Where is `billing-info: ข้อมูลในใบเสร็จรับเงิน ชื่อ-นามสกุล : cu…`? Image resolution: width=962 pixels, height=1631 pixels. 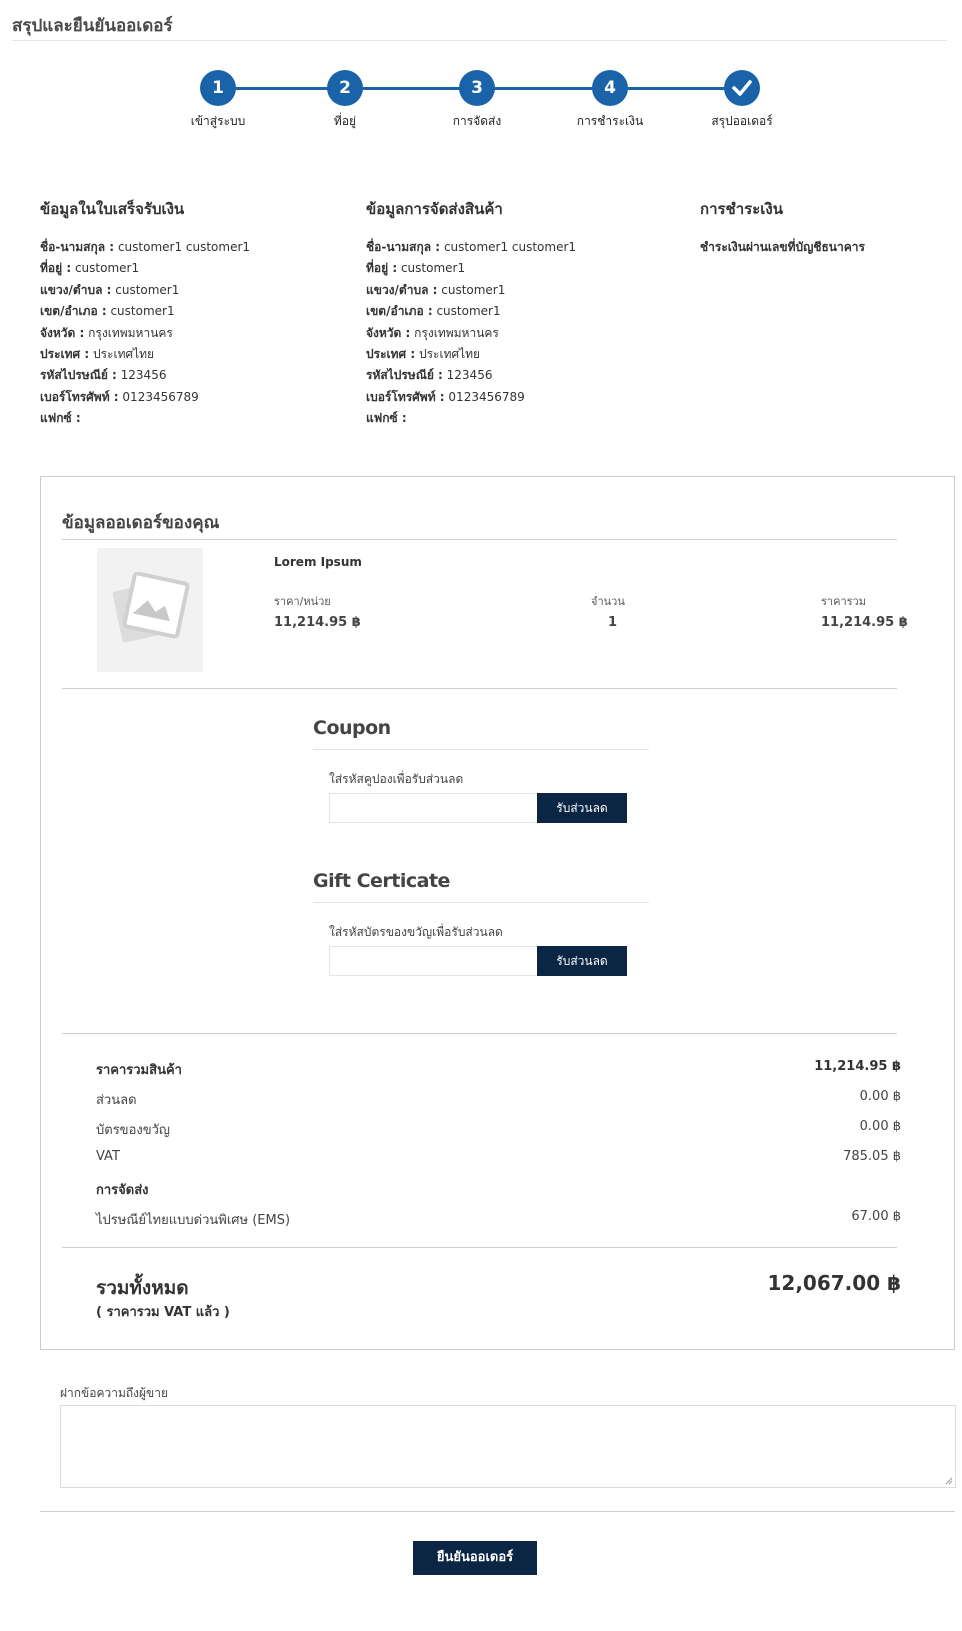 billing-info: ข้อมูลในใบเสร็จรับเงิน ชื่อ-นามสกุล : cu… is located at coordinates (145, 313).